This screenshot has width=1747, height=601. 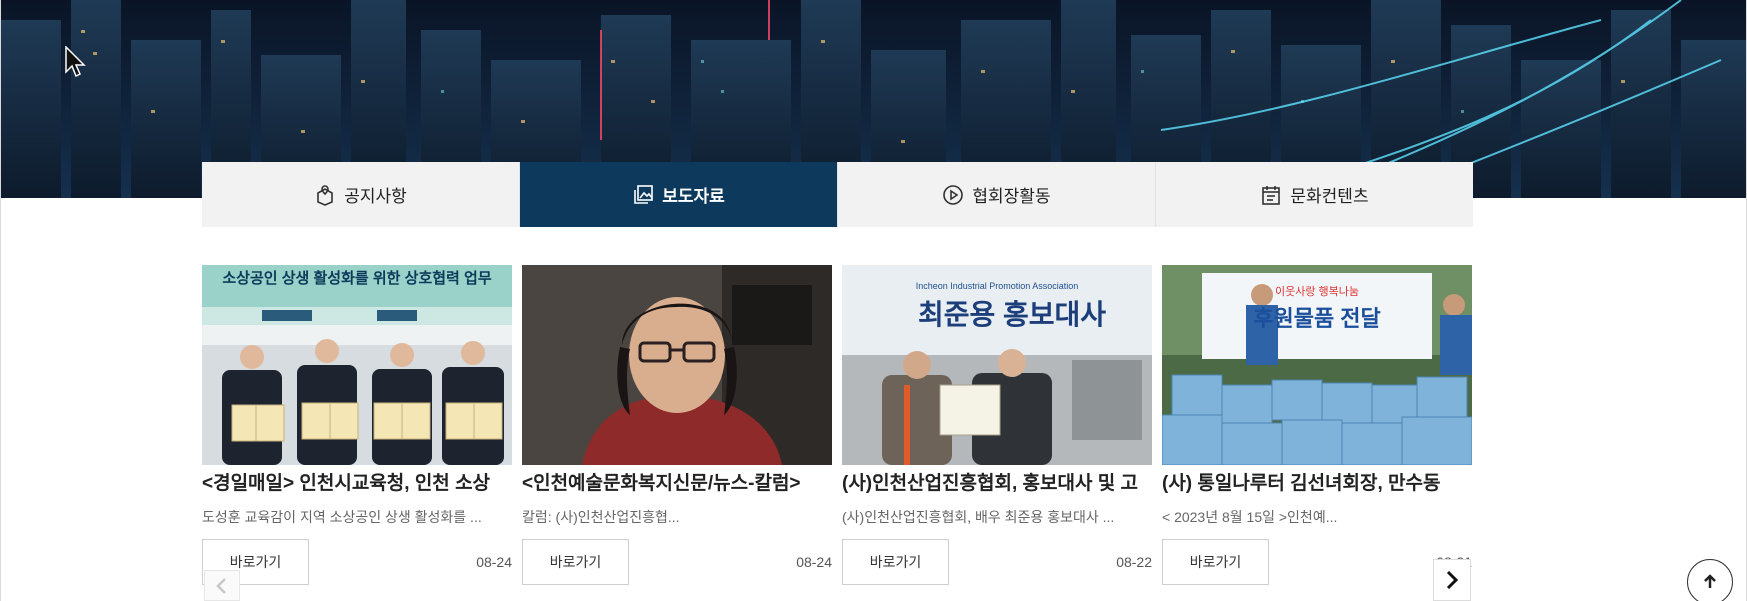 What do you see at coordinates (1316, 292) in the screenshot?
I see `thumbnail-subtitle: 이웃사랑 행복나눔` at bounding box center [1316, 292].